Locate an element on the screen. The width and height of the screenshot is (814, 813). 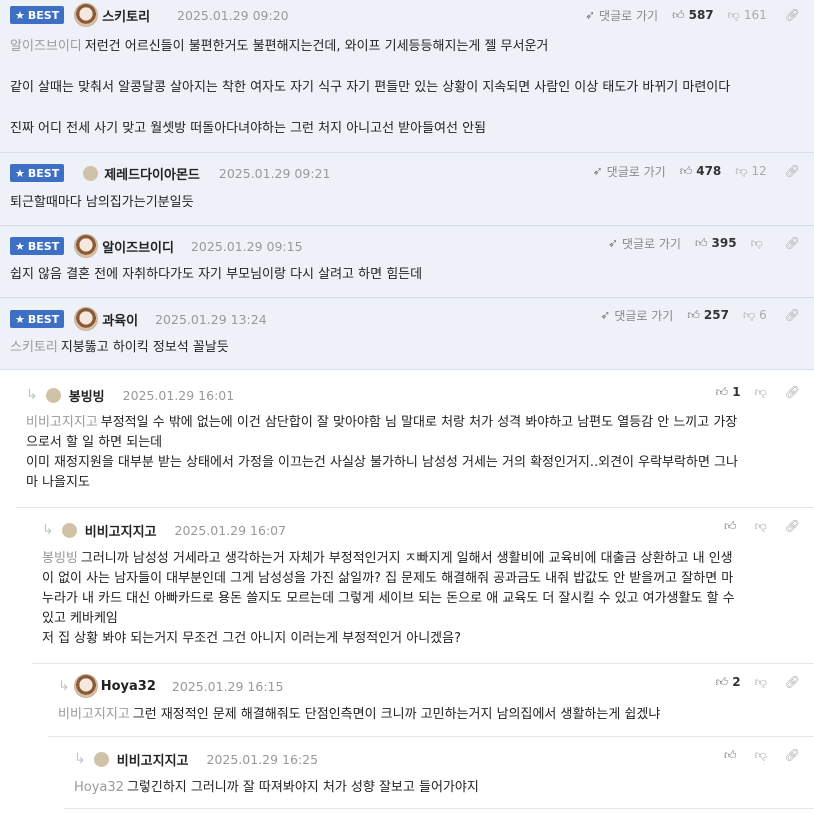
nickname: 제레드다이아몬드 is located at coordinates (152, 173).